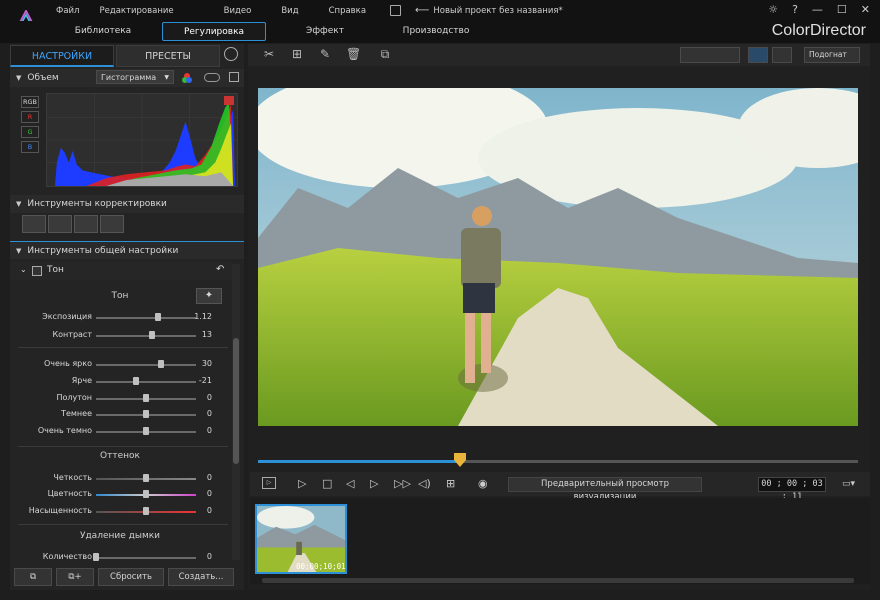  I want to click on tab-presets: ПРЕСЕТЫ, so click(168, 56).